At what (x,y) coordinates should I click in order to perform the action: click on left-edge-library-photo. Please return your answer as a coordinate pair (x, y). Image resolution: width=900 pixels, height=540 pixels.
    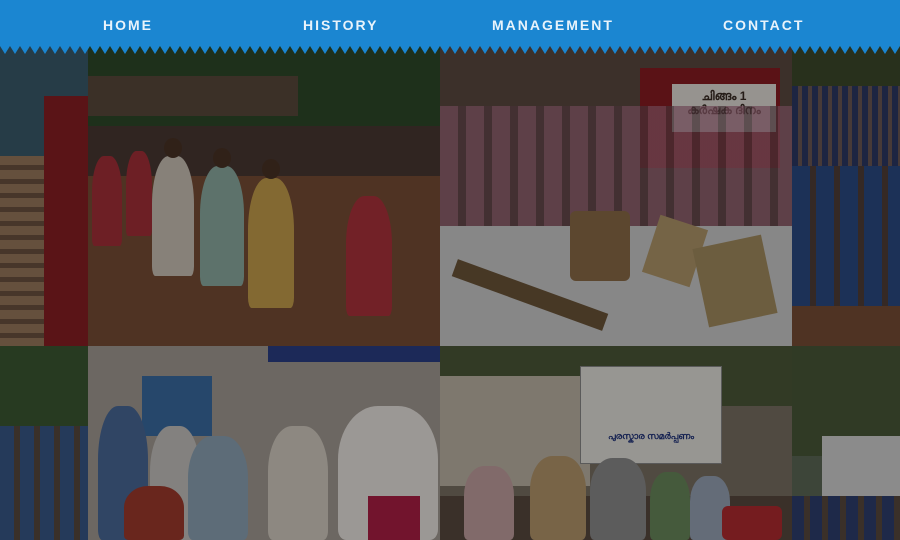
    Looking at the image, I should click on (44, 196).